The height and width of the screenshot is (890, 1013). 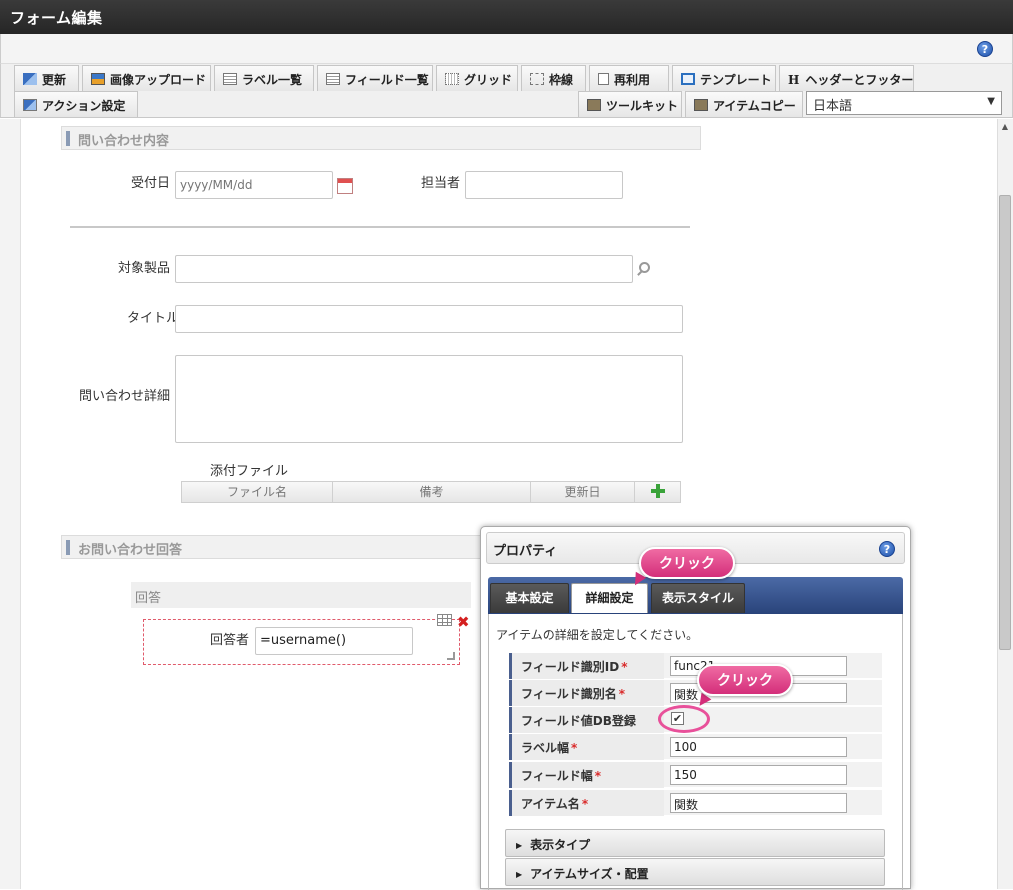 I want to click on item-name-label: アイテム名 *, so click(x=586, y=803).